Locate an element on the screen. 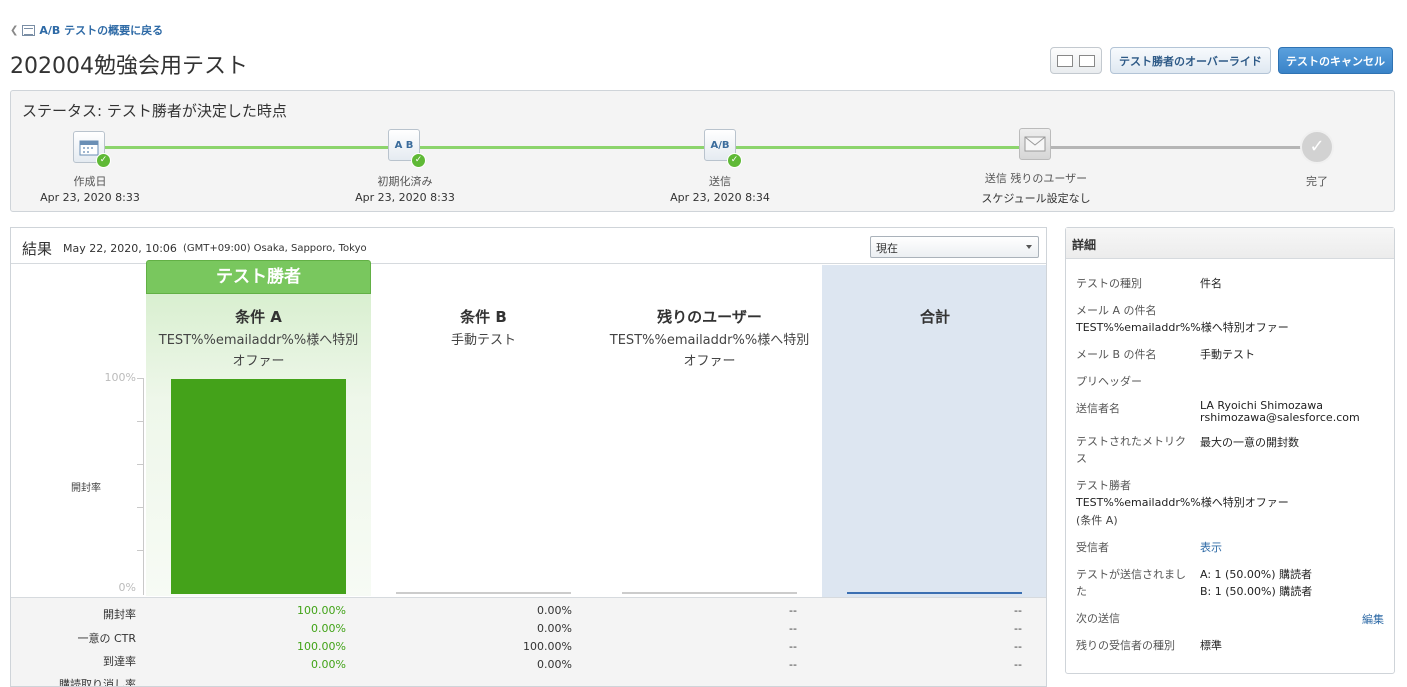 The image size is (1407, 687). column-header-total: 合計 is located at coordinates (934, 316).